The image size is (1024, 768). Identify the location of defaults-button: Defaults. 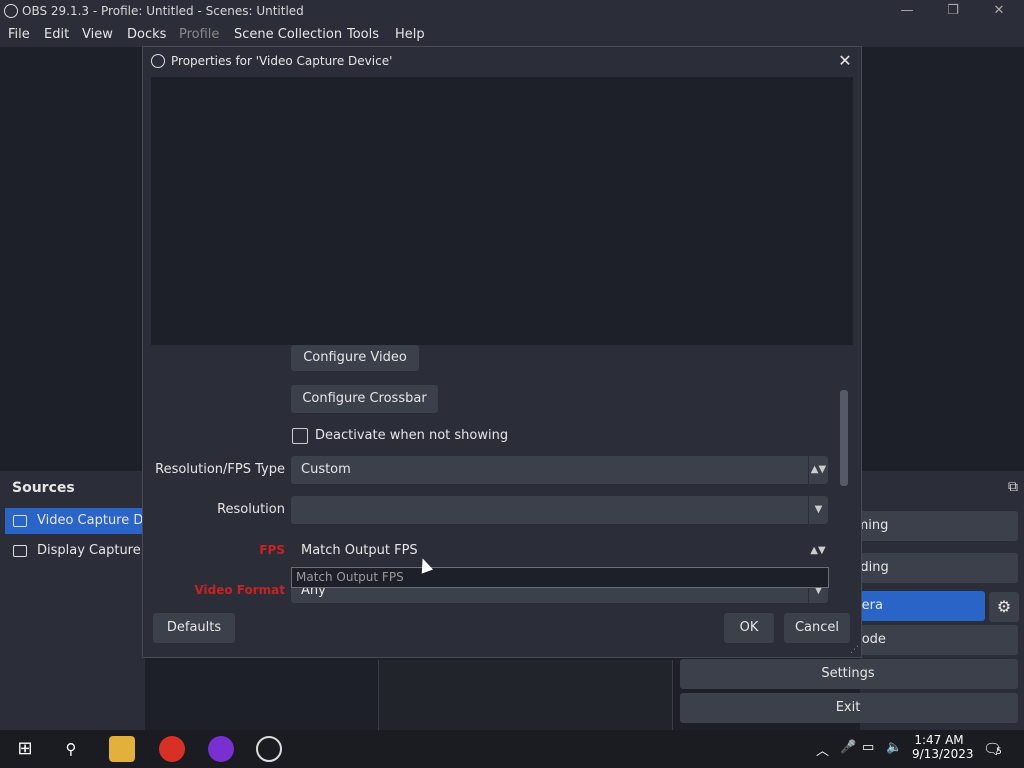
(194, 628).